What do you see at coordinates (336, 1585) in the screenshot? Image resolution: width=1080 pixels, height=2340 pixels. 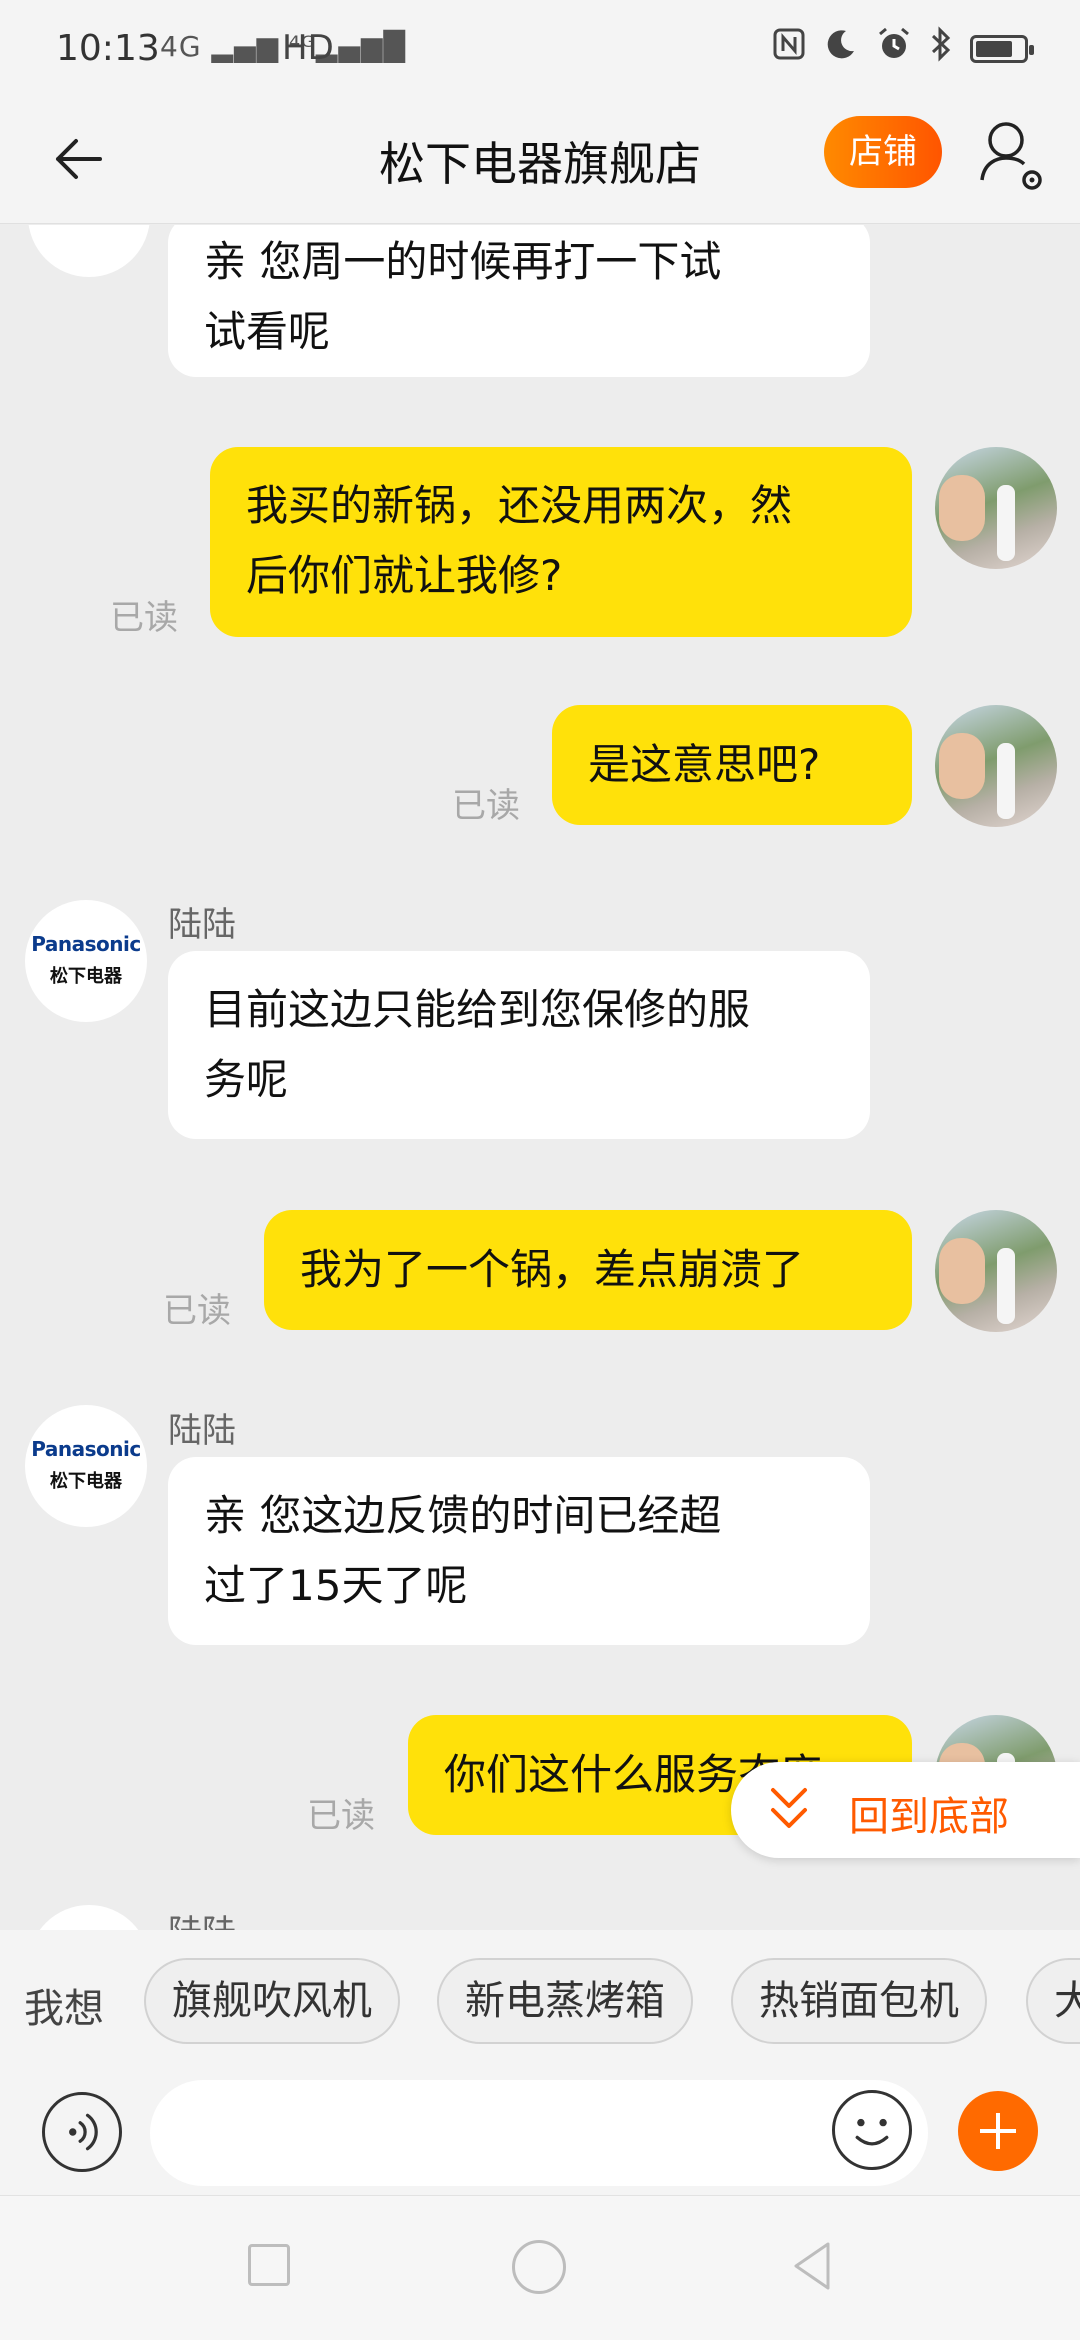 I see `message-line: 过了15天了呢` at bounding box center [336, 1585].